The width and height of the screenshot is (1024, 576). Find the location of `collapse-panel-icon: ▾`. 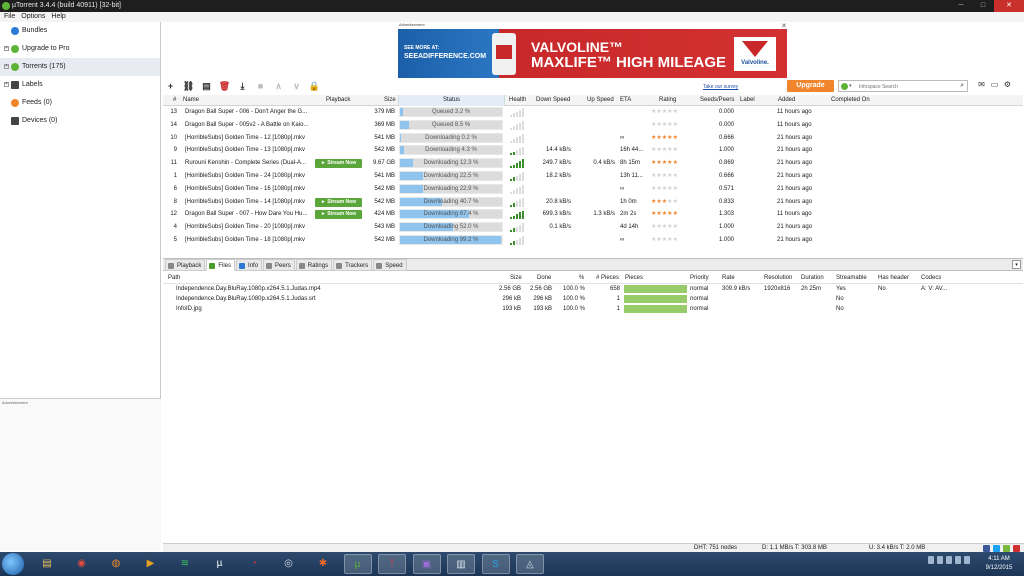

collapse-panel-icon: ▾ is located at coordinates (1016, 264).